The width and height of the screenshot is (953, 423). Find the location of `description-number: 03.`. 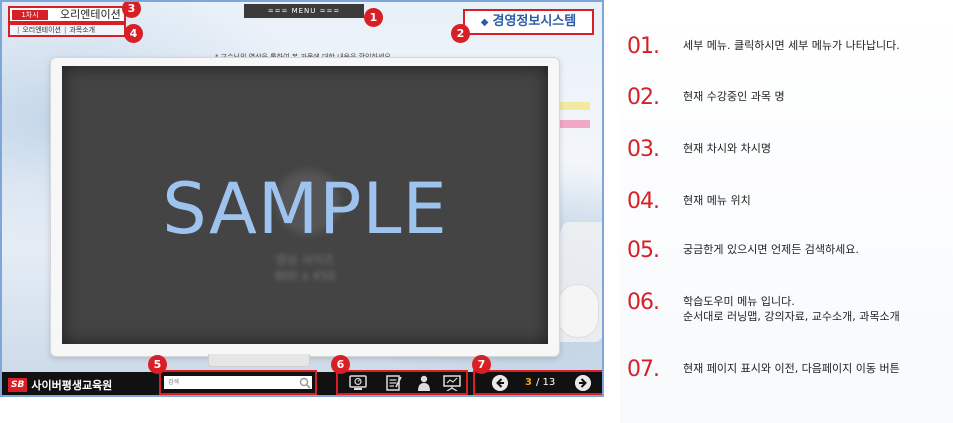

description-number: 03. is located at coordinates (643, 149).